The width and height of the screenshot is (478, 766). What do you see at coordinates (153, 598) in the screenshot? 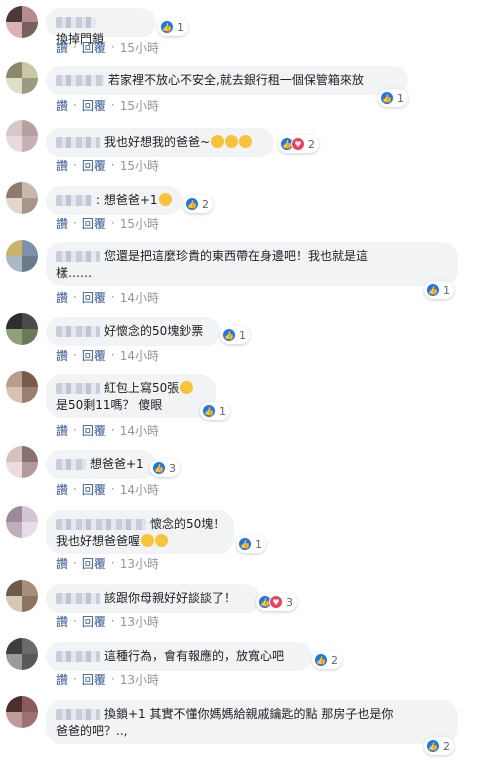
I see `comment-bubble: 該跟你母親好好談談了！` at bounding box center [153, 598].